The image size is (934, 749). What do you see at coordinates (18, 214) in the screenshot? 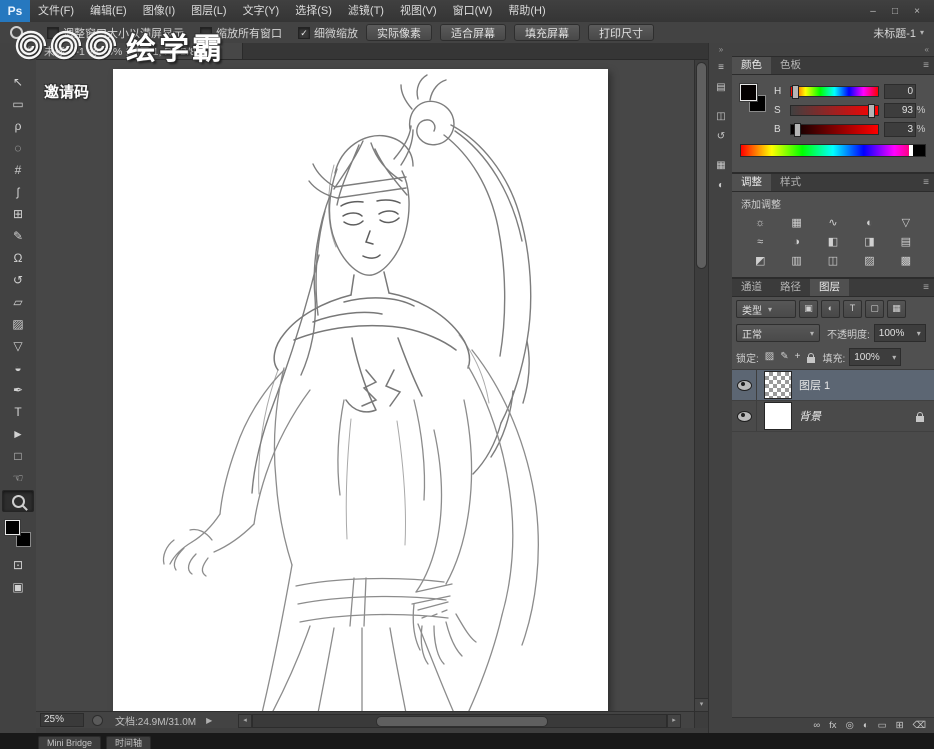
I see `tool-healing-brush: ⊞` at bounding box center [18, 214].